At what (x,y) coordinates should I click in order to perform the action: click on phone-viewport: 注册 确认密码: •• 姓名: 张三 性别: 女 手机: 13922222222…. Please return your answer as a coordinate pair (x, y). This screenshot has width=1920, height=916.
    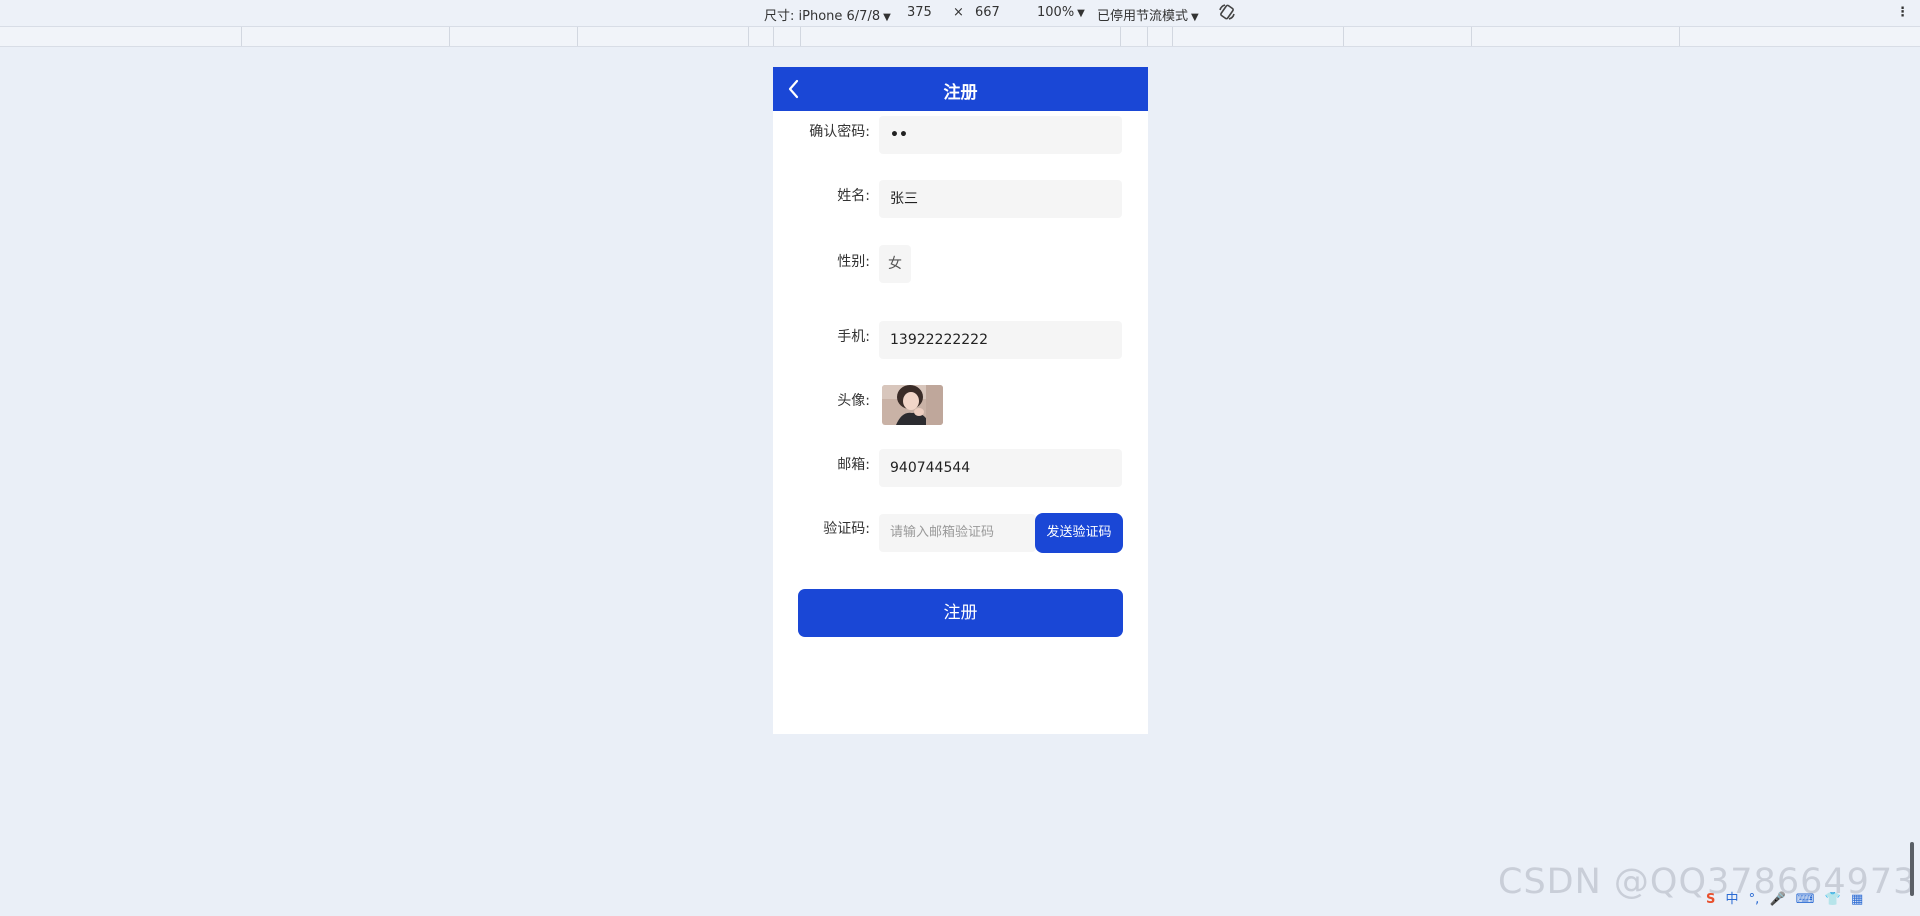
    Looking at the image, I should click on (960, 400).